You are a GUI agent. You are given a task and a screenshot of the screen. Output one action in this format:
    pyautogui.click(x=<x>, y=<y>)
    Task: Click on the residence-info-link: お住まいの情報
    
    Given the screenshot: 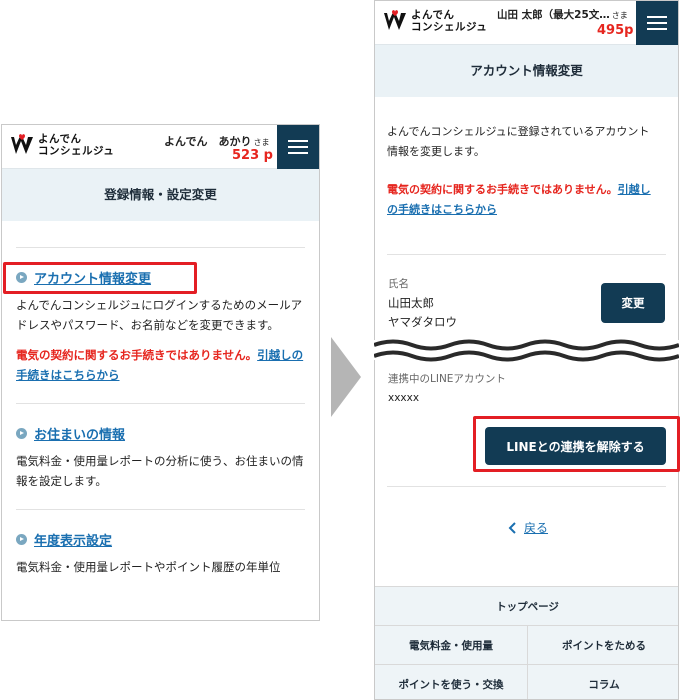 What is the action you would take?
    pyautogui.click(x=160, y=433)
    